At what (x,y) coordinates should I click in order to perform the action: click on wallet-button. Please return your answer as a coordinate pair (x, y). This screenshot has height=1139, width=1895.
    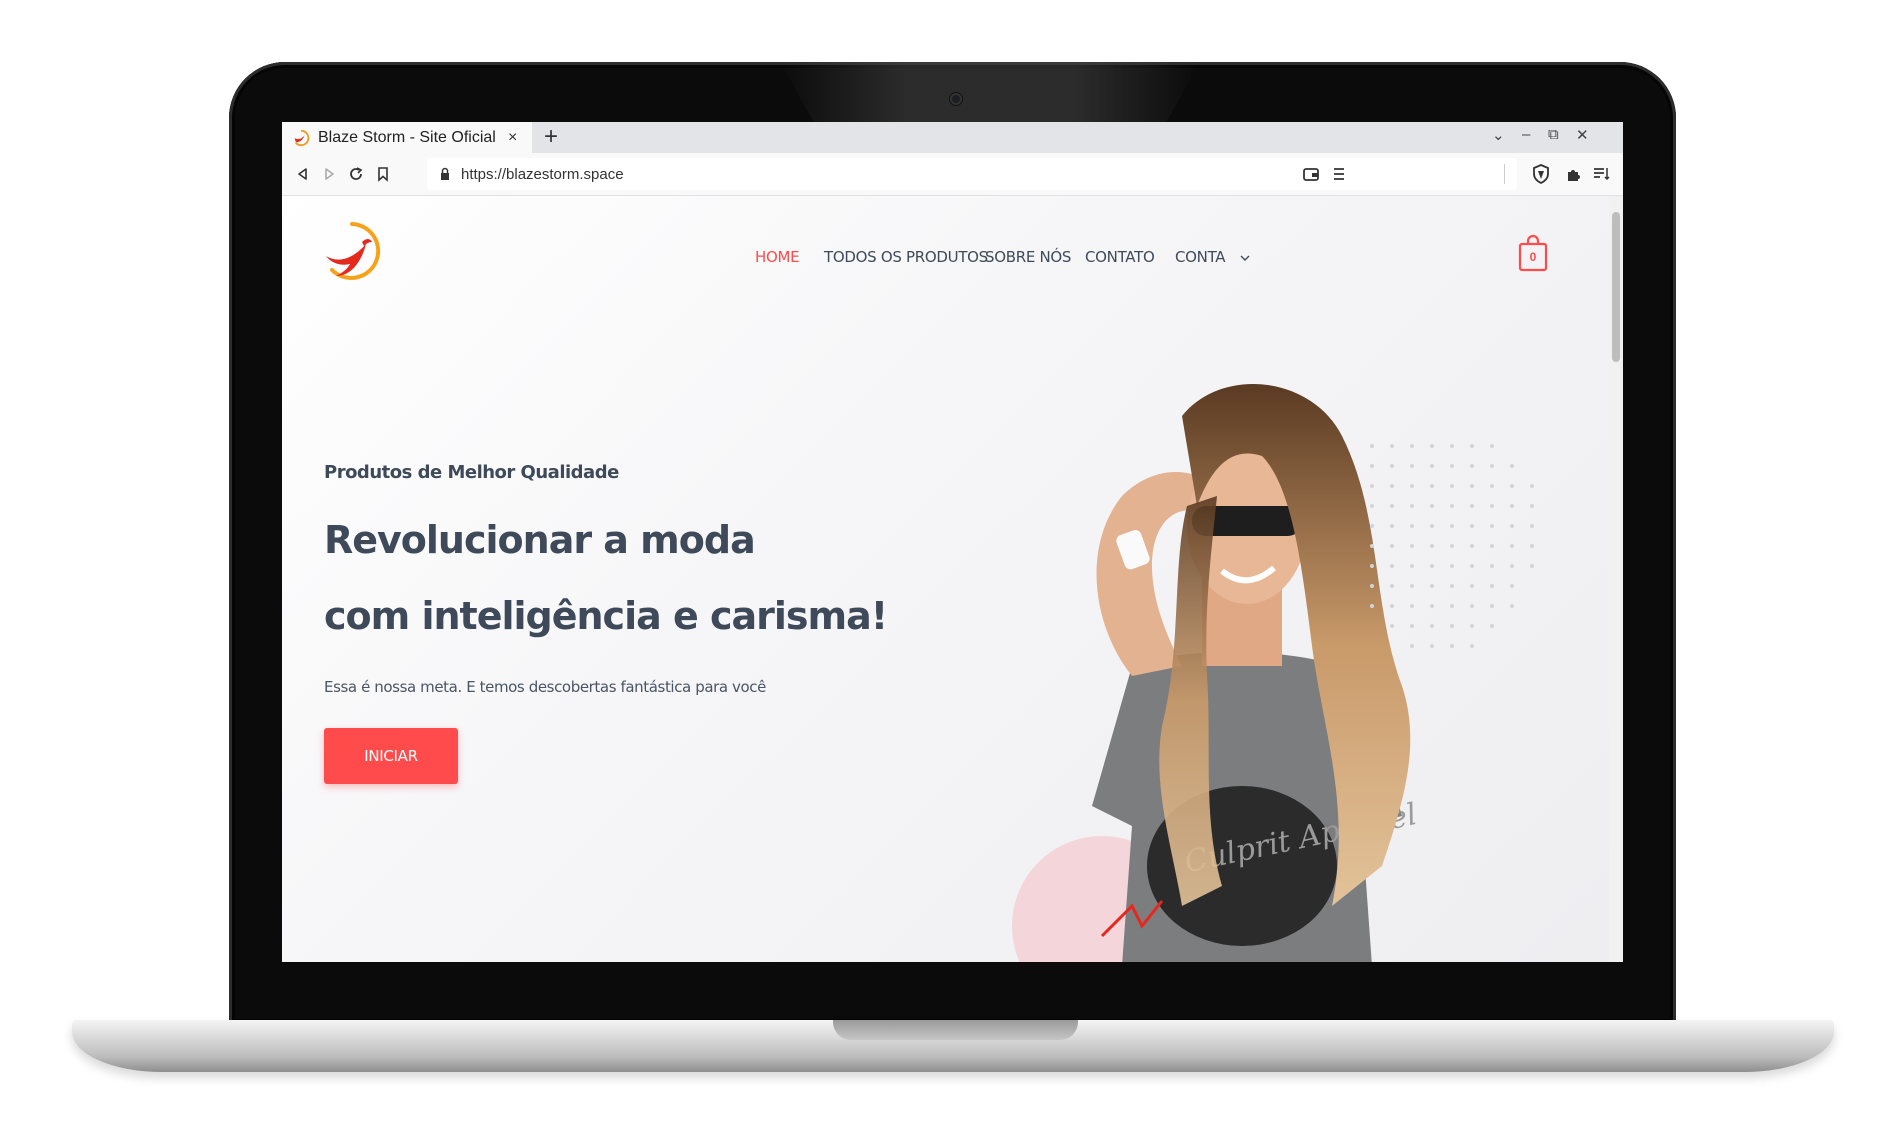
    Looking at the image, I should click on (1311, 174).